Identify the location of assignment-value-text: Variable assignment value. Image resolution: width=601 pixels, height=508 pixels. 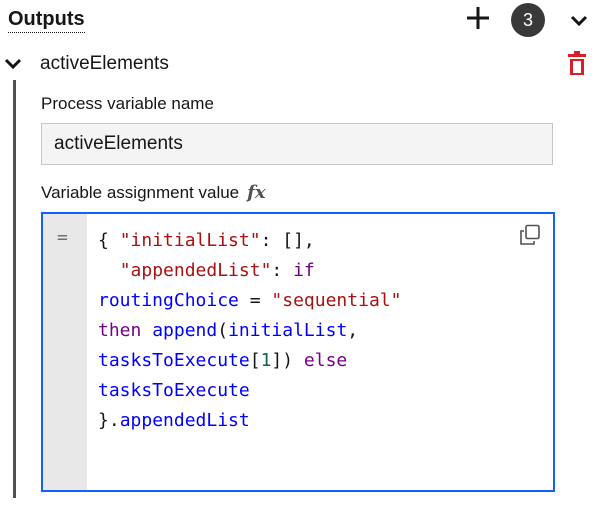
(140, 192).